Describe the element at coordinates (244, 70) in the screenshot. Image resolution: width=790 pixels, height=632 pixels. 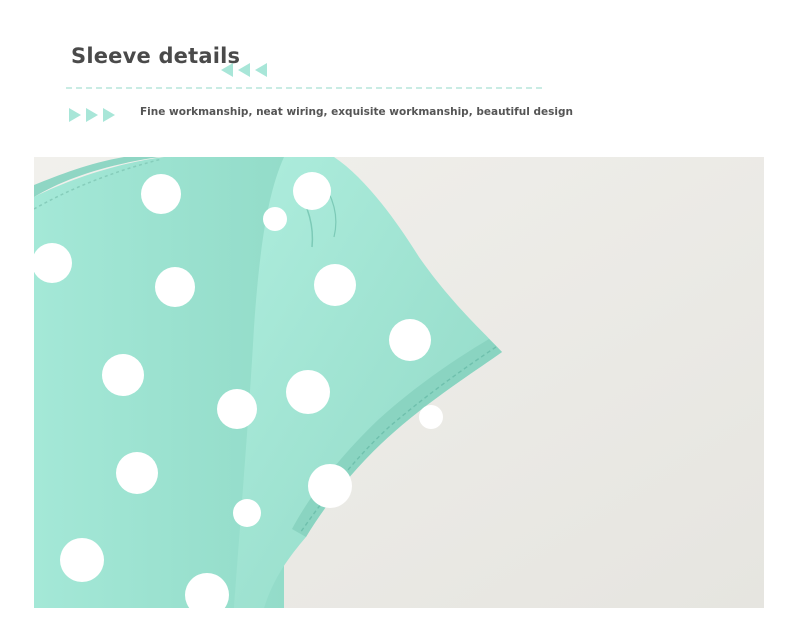
I see `left-arrows-icon` at that location.